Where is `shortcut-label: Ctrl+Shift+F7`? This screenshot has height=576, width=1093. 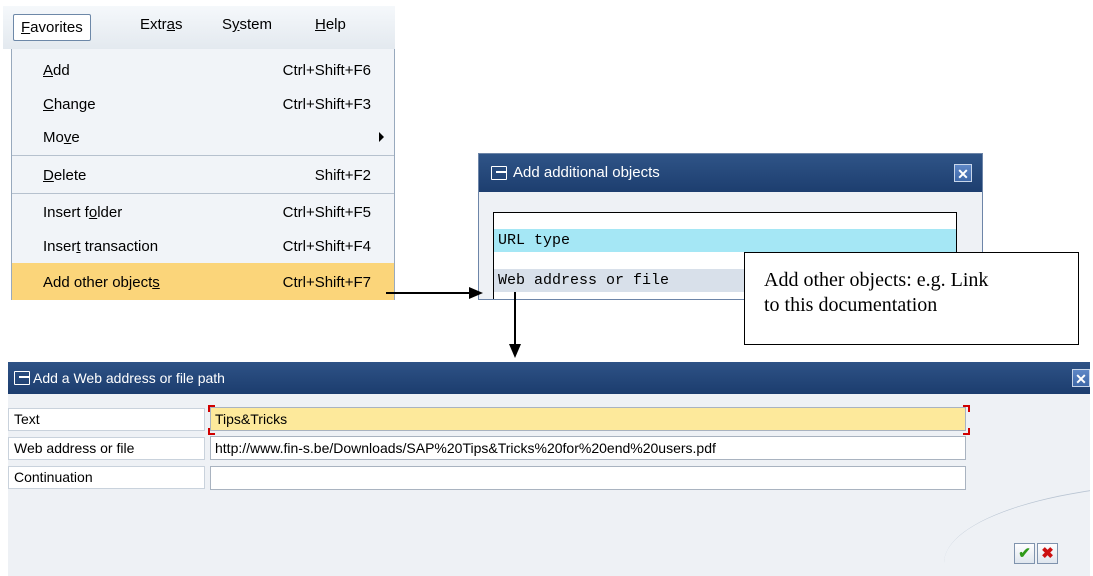 shortcut-label: Ctrl+Shift+F7 is located at coordinates (326, 282).